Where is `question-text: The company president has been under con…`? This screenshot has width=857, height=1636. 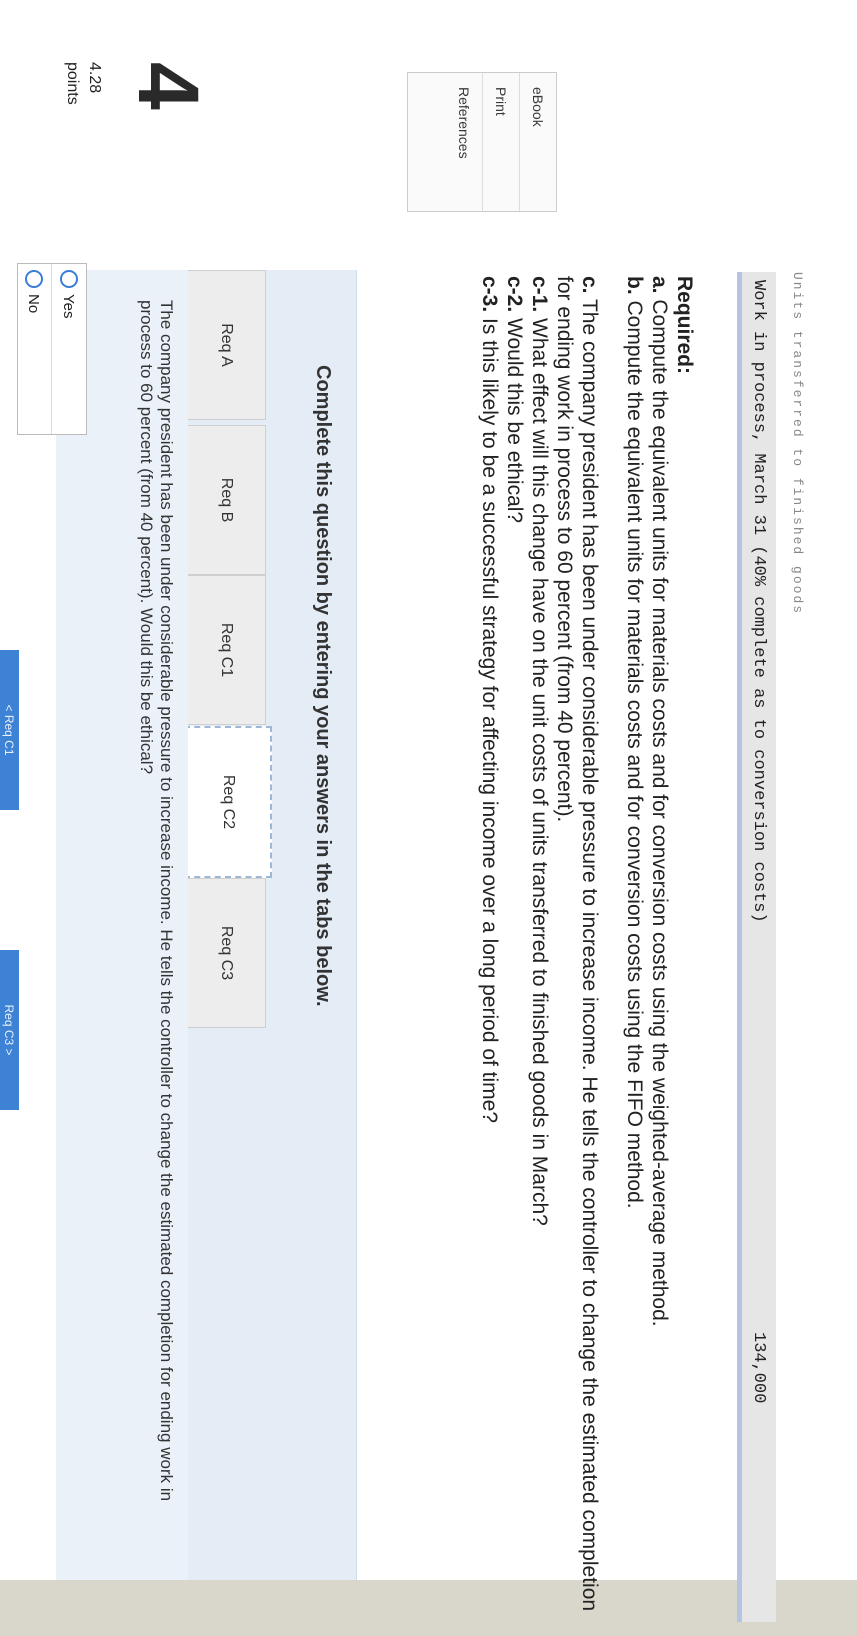 question-text: The company president has been under con… is located at coordinates (156, 901).